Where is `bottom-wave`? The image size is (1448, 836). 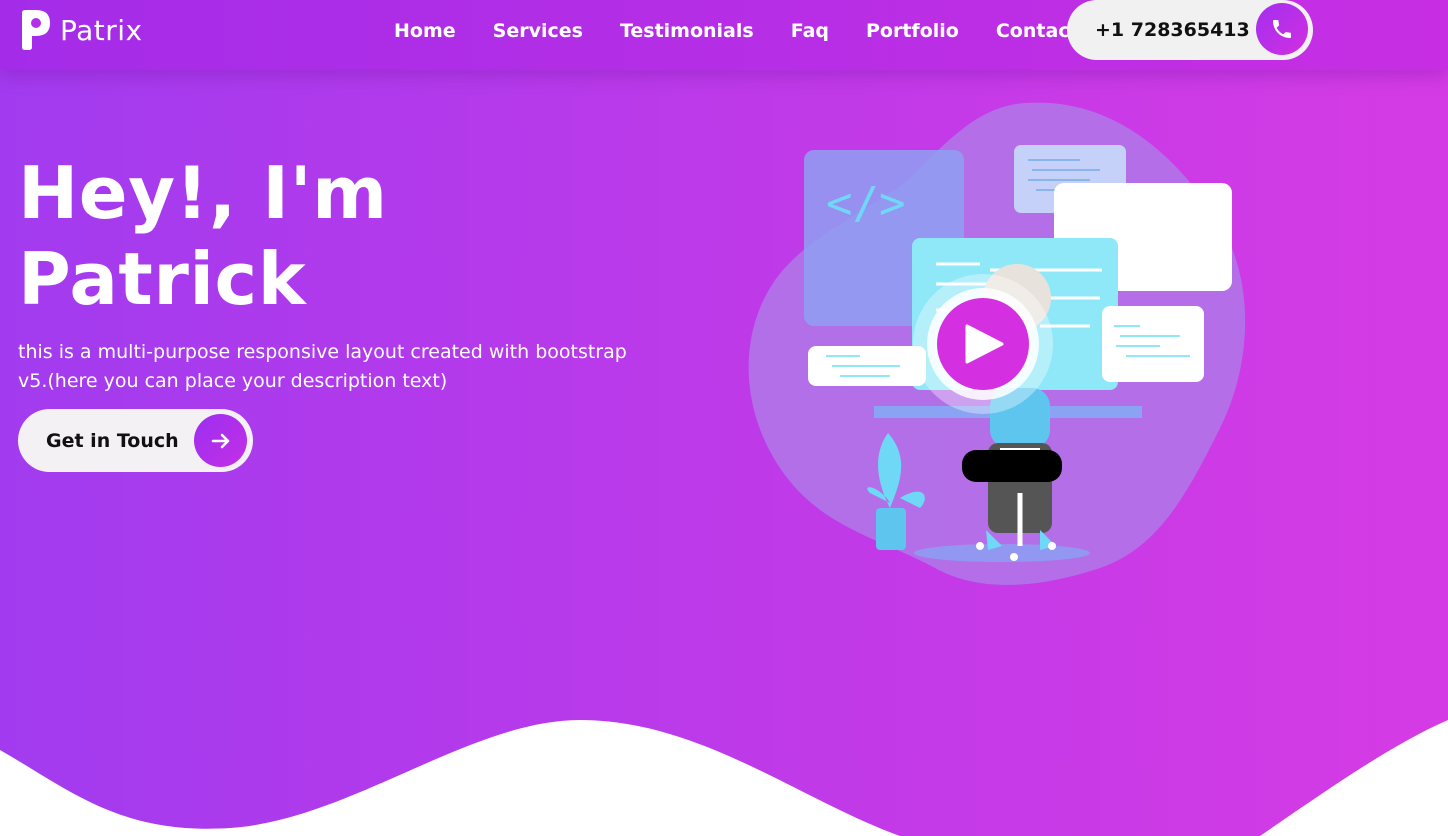 bottom-wave is located at coordinates (724, 778).